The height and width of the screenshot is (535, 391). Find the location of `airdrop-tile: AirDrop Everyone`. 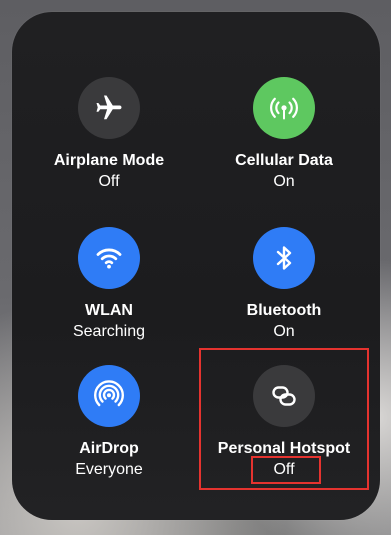

airdrop-tile: AirDrop Everyone is located at coordinates (109, 422).